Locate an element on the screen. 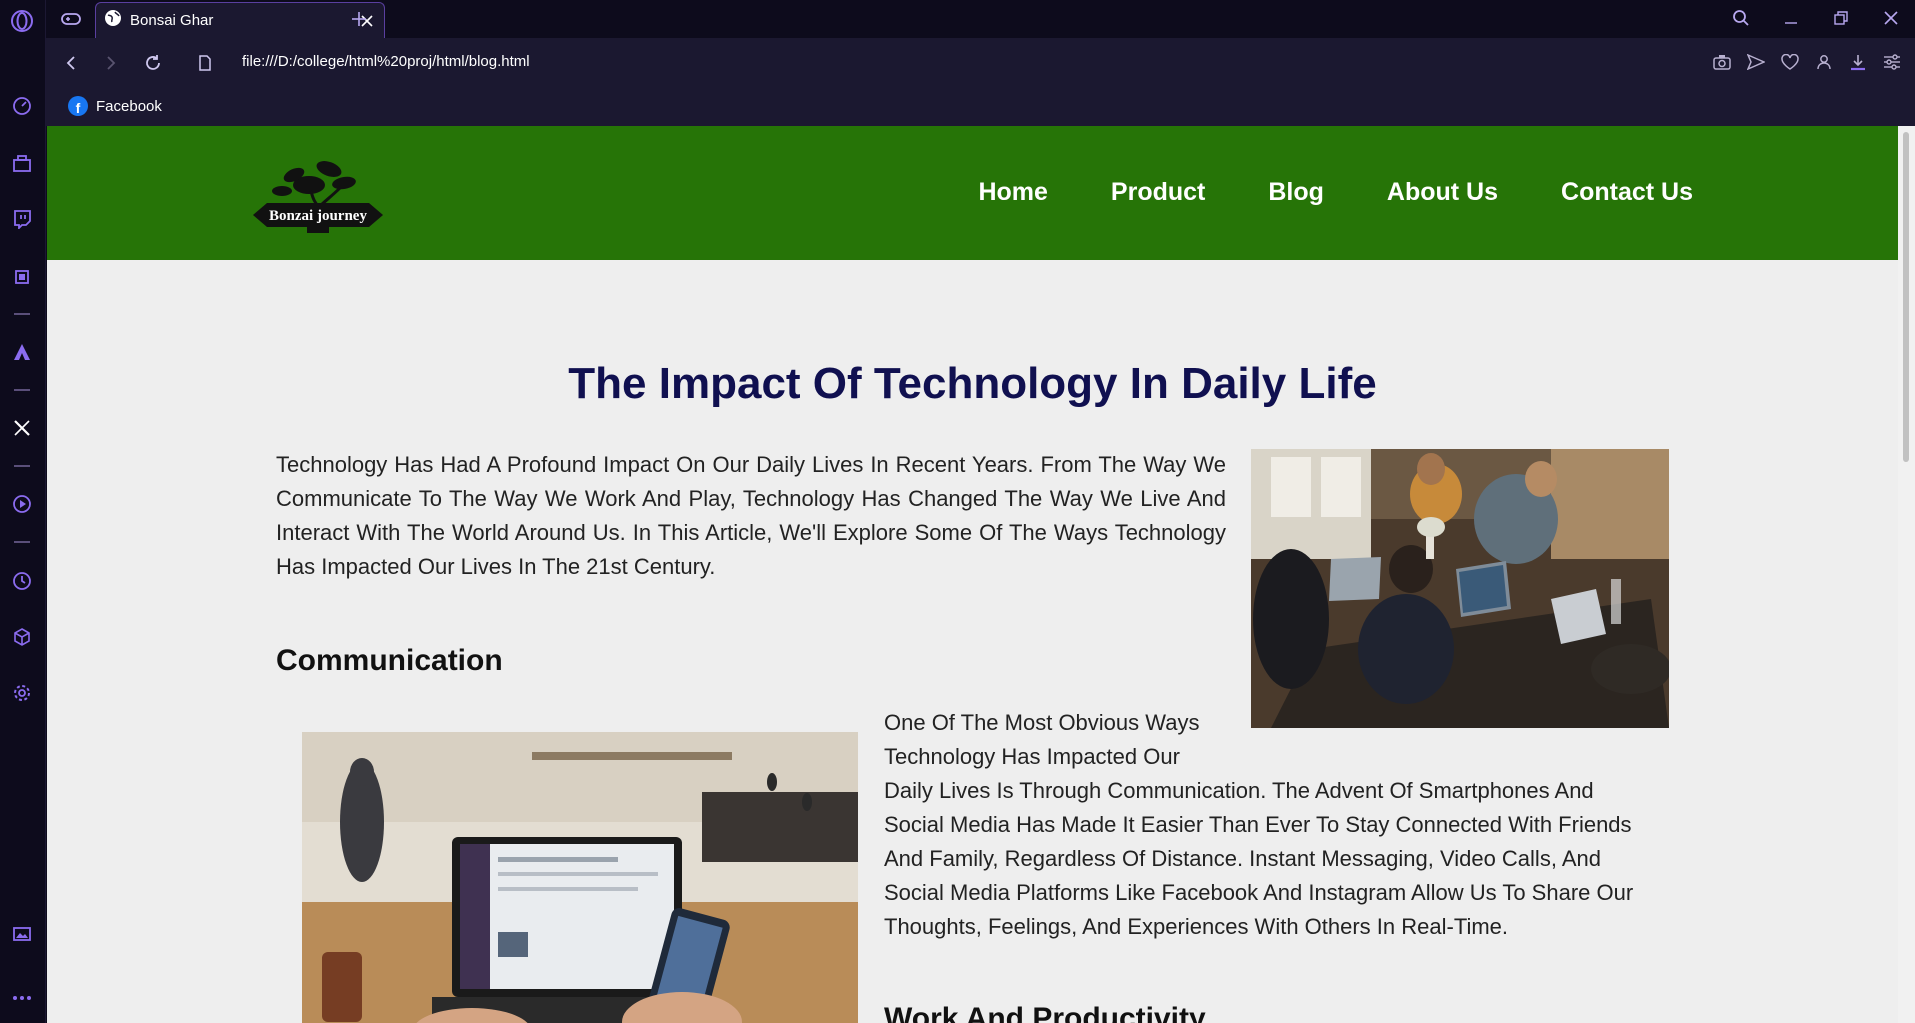 The image size is (1915, 1023). download-icon is located at coordinates (1858, 62).